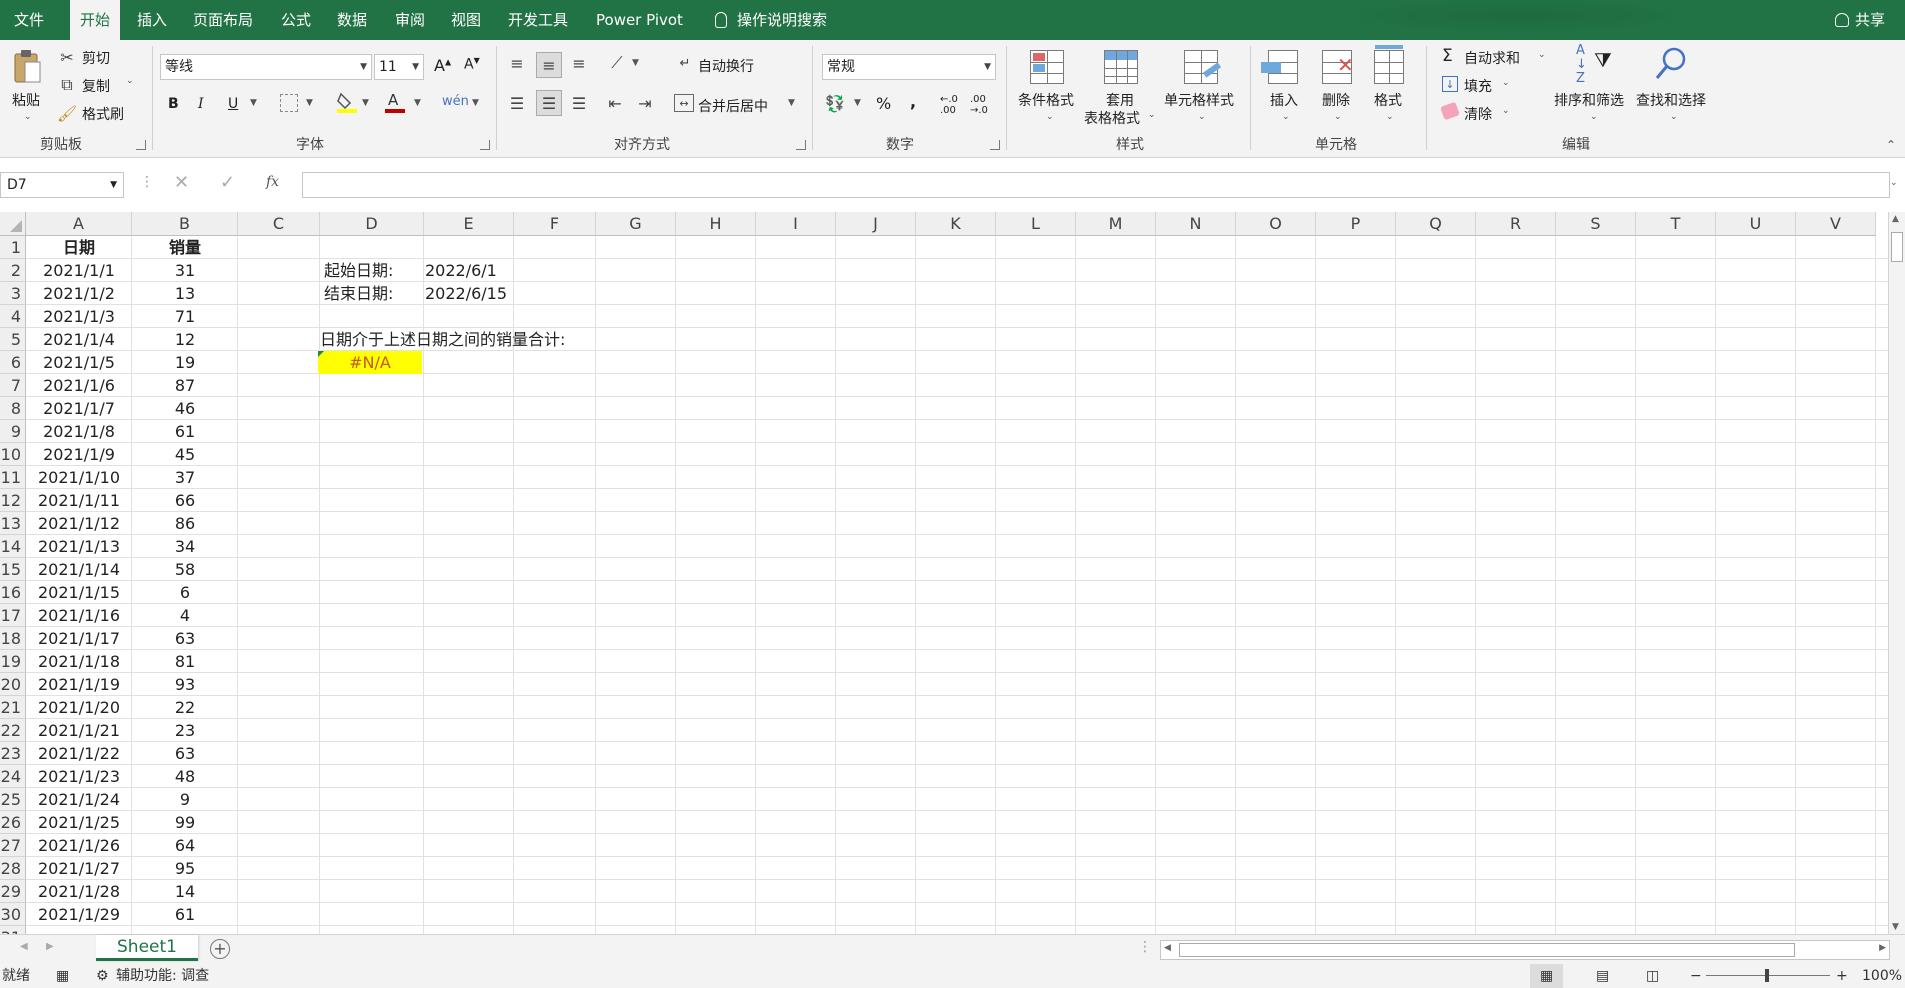 Image resolution: width=1905 pixels, height=988 pixels. I want to click on sales-cell: 37, so click(185, 477).